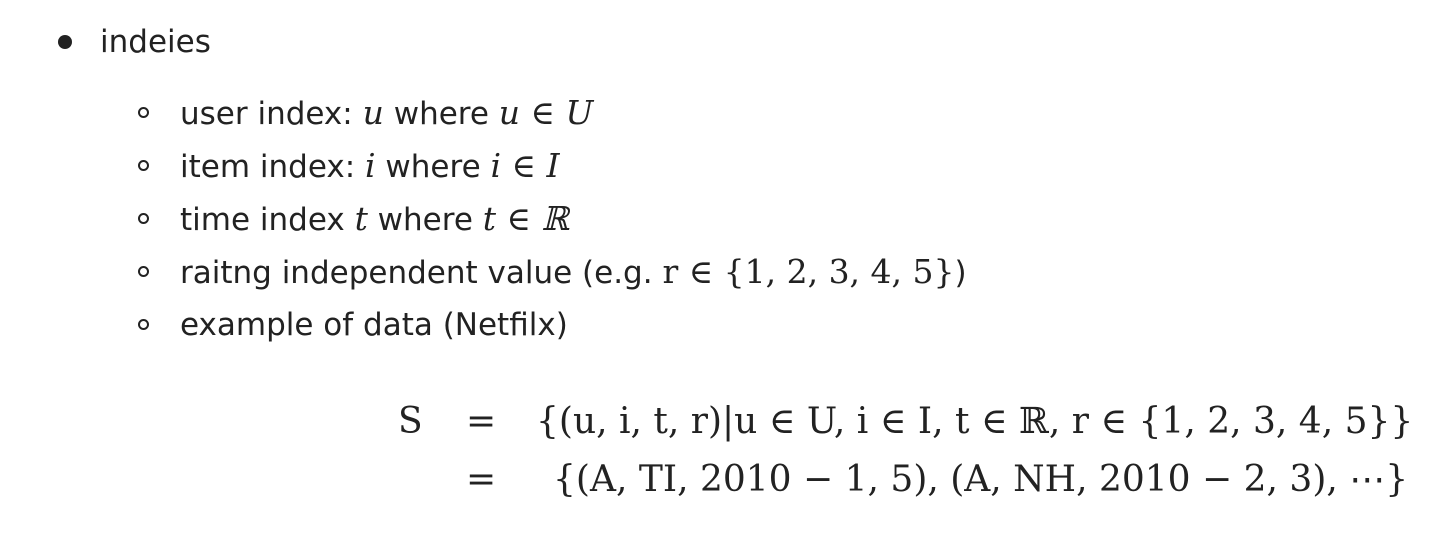 The image size is (1448, 558). Describe the element at coordinates (370, 165) in the screenshot. I see `math-var: i` at that location.